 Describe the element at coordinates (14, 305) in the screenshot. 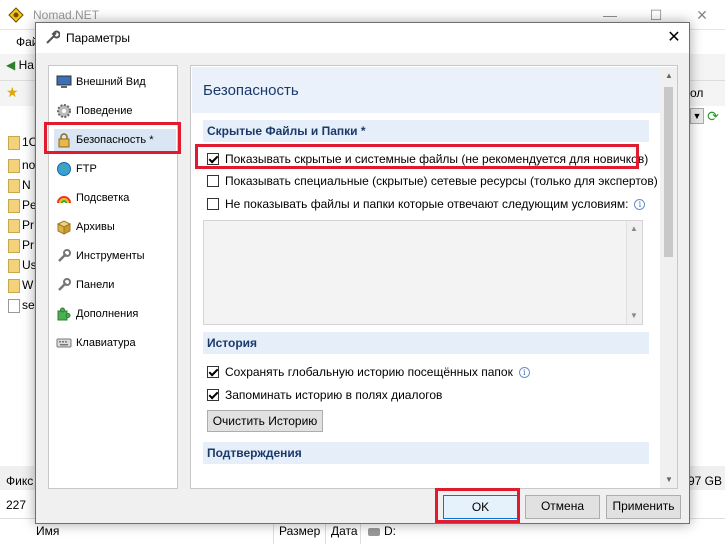

I see `document-icon` at that location.